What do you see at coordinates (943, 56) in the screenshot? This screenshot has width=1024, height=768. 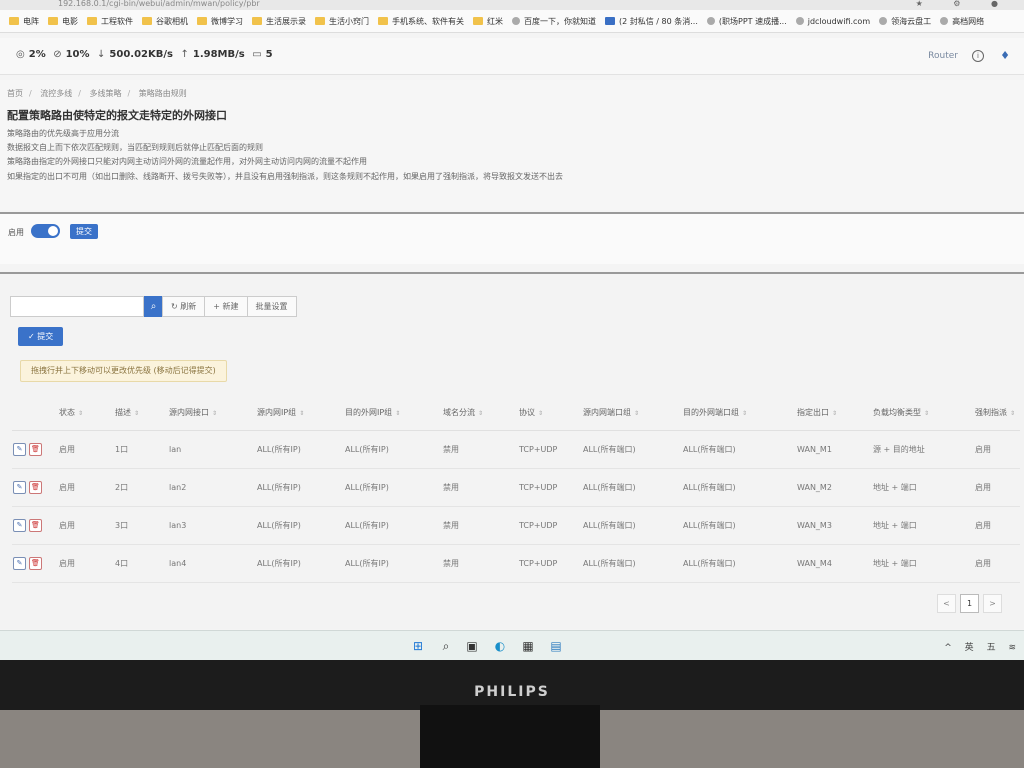 I see `router-link: Router` at bounding box center [943, 56].